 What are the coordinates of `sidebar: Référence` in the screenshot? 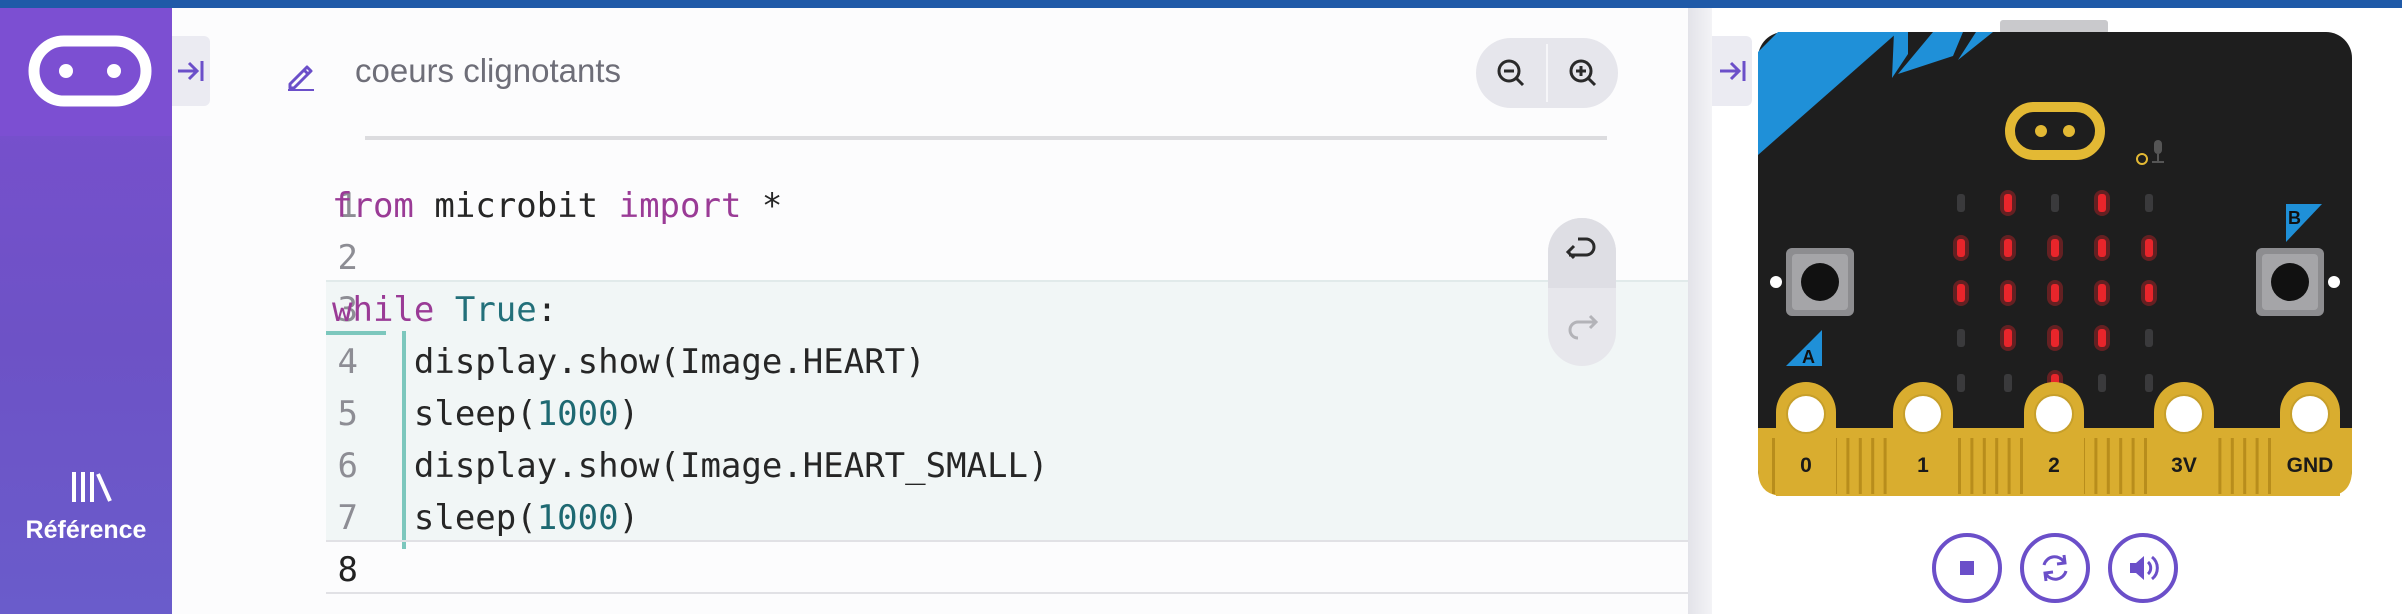 It's located at (86, 311).